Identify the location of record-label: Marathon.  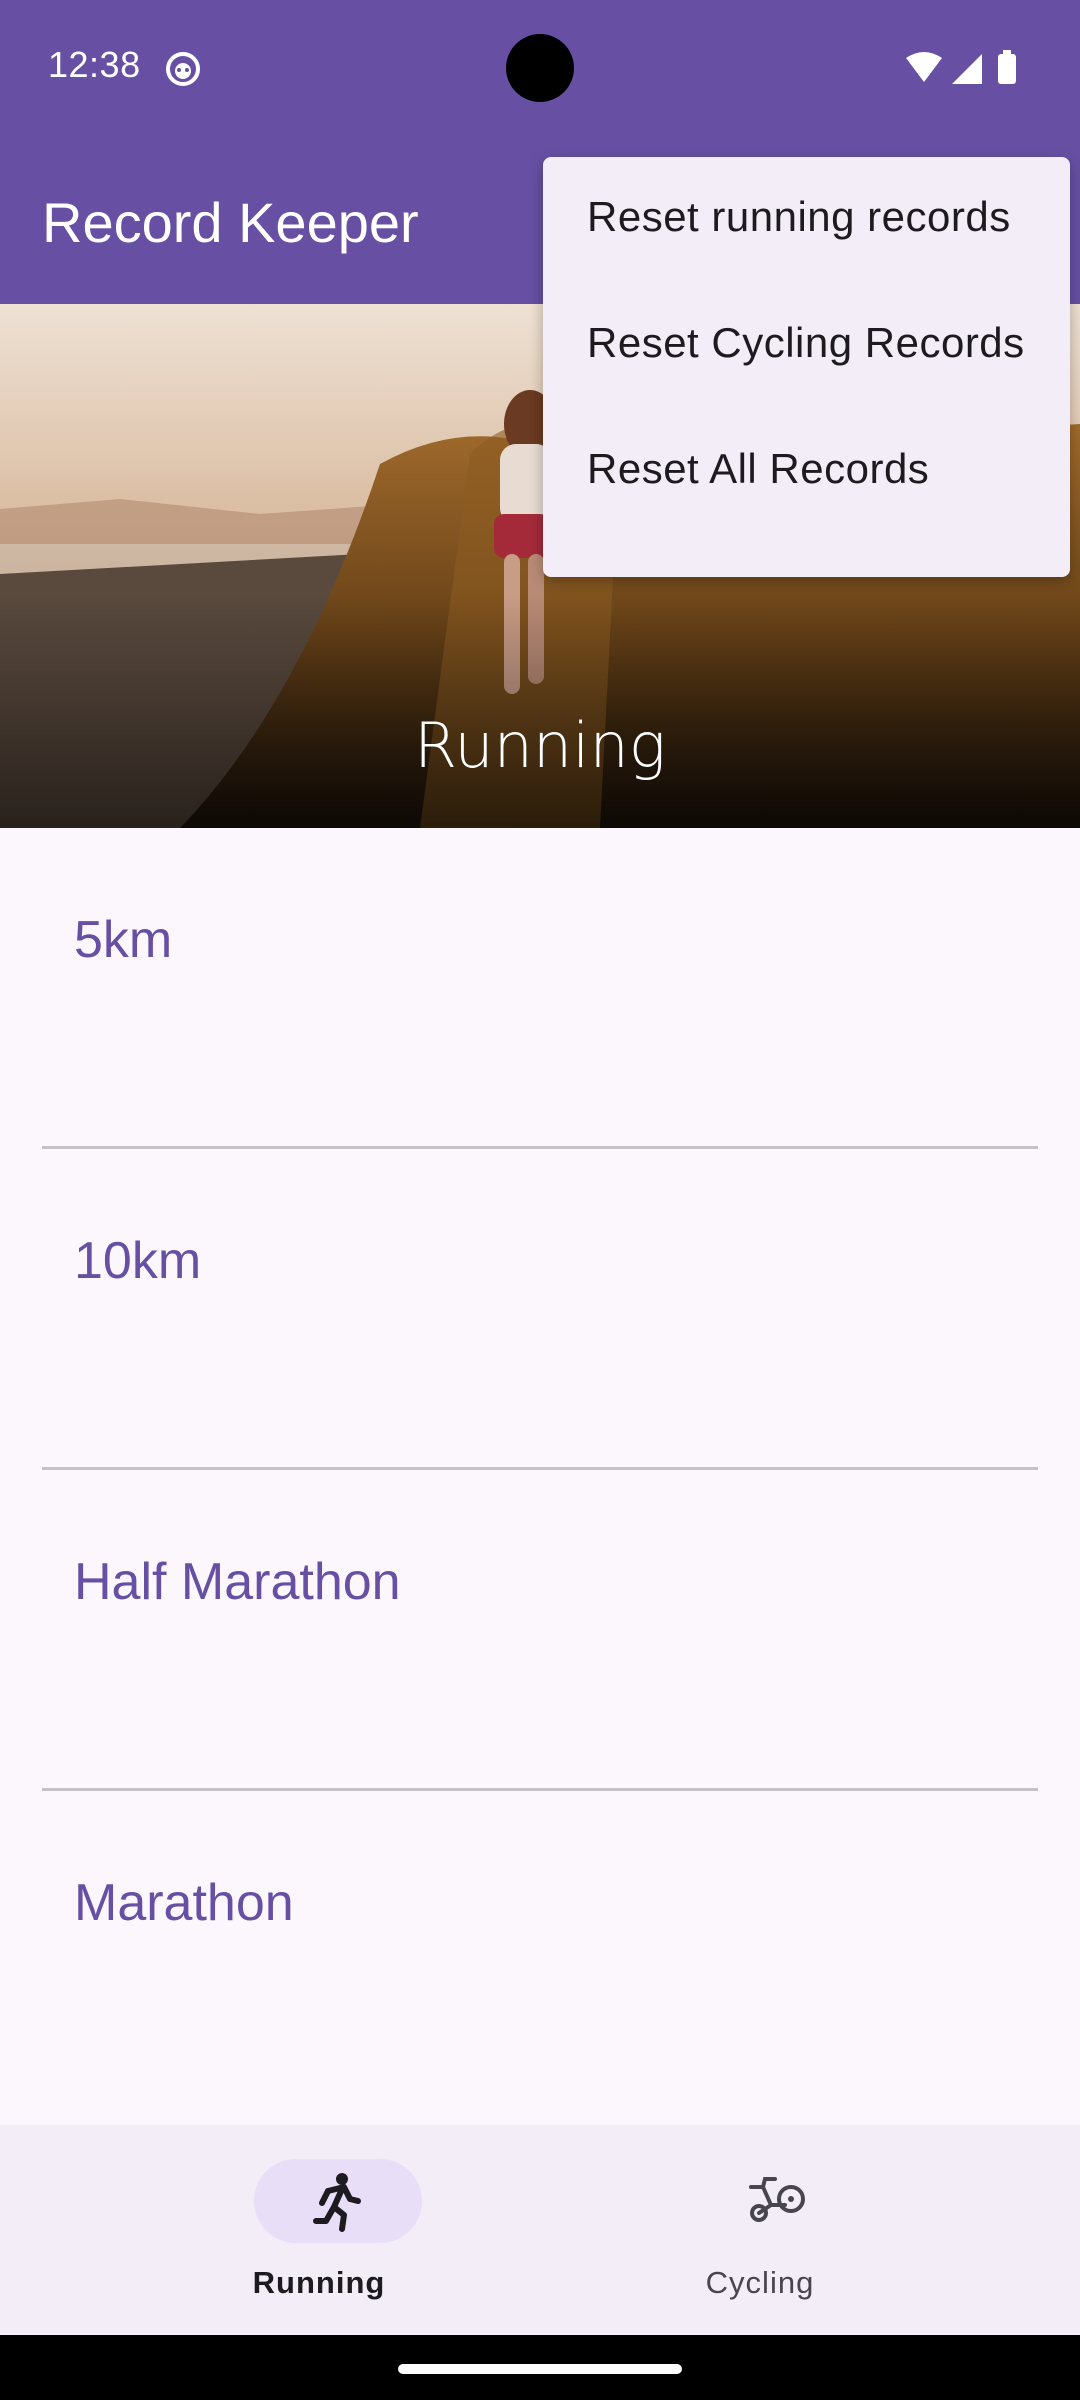
(184, 1903).